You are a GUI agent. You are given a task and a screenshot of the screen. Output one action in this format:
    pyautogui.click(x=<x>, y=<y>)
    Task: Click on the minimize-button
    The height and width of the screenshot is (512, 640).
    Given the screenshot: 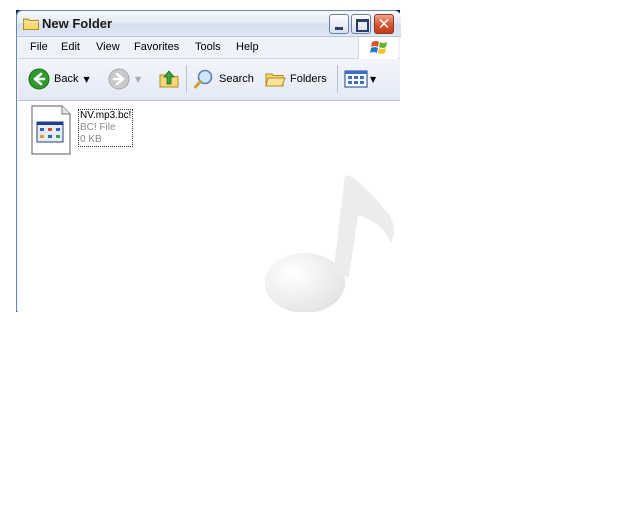 What is the action you would take?
    pyautogui.click(x=339, y=24)
    